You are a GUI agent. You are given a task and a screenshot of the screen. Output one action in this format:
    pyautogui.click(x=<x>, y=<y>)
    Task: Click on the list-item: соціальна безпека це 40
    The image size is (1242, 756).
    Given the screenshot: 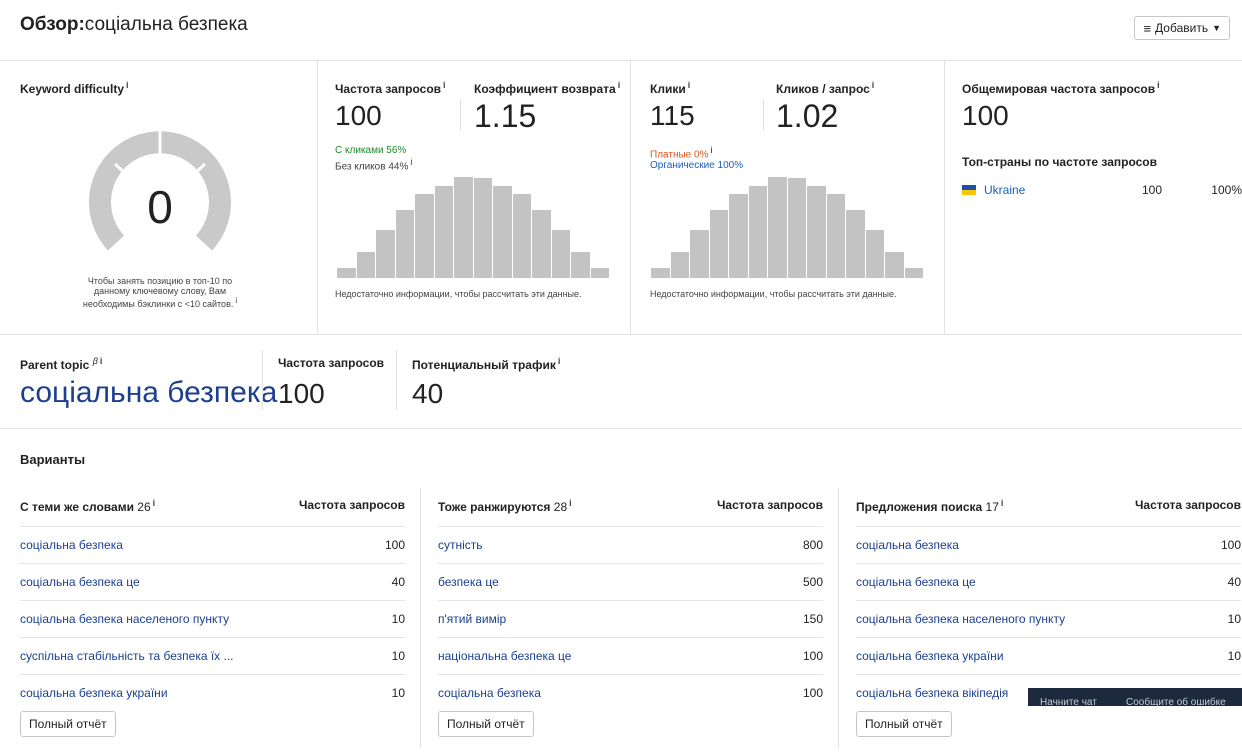 What is the action you would take?
    pyautogui.click(x=1048, y=581)
    